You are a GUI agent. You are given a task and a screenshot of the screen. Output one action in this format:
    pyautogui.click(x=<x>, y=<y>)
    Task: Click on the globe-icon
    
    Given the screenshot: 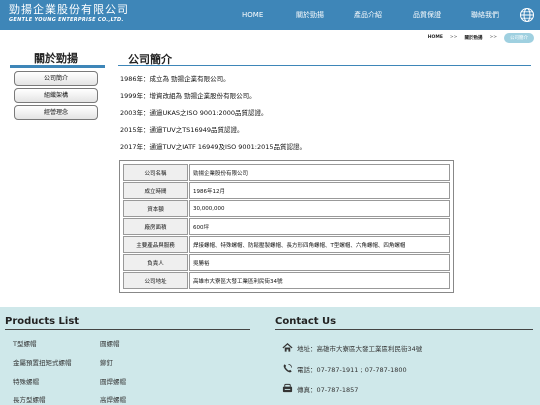 What is the action you would take?
    pyautogui.click(x=527, y=15)
    